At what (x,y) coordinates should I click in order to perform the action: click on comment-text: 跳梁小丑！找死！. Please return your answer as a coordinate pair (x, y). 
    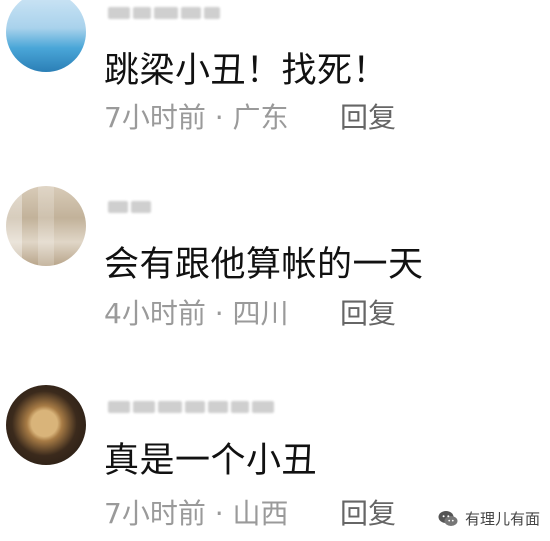
    Looking at the image, I should click on (246, 71).